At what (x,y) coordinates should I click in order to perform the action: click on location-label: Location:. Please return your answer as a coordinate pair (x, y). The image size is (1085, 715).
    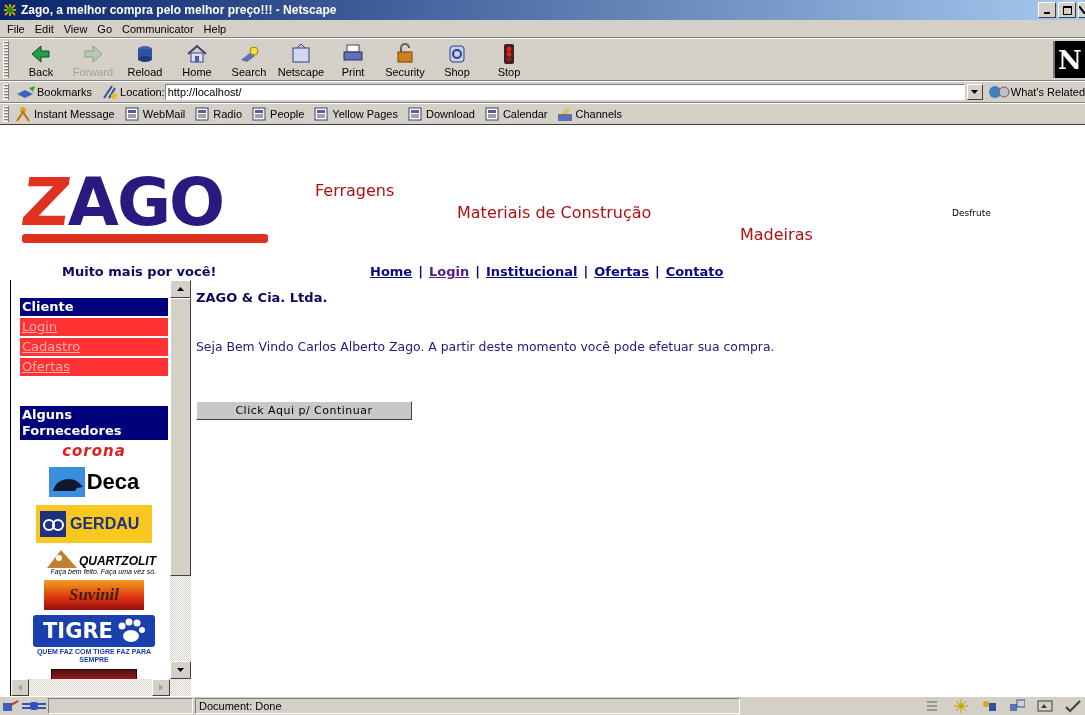
    Looking at the image, I should click on (142, 92).